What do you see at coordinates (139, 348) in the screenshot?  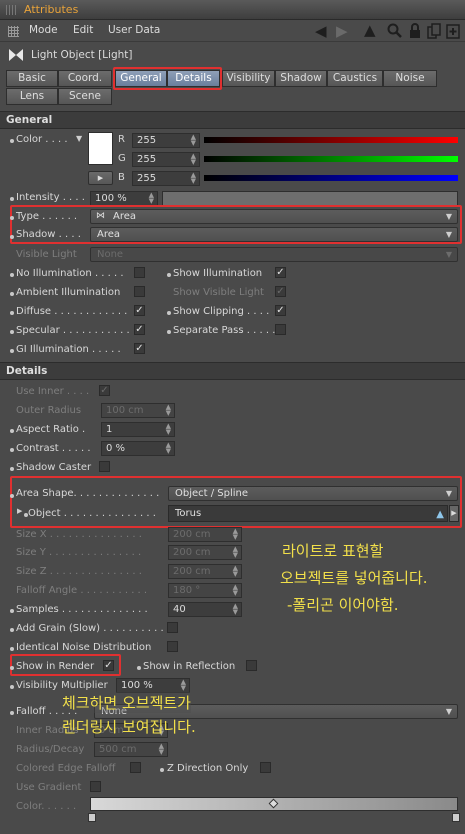 I see `gi-illumination-checkbox: ✓` at bounding box center [139, 348].